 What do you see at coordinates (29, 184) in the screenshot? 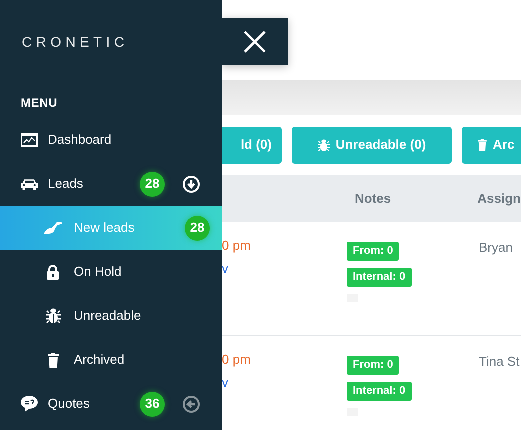
I see `car-icon` at bounding box center [29, 184].